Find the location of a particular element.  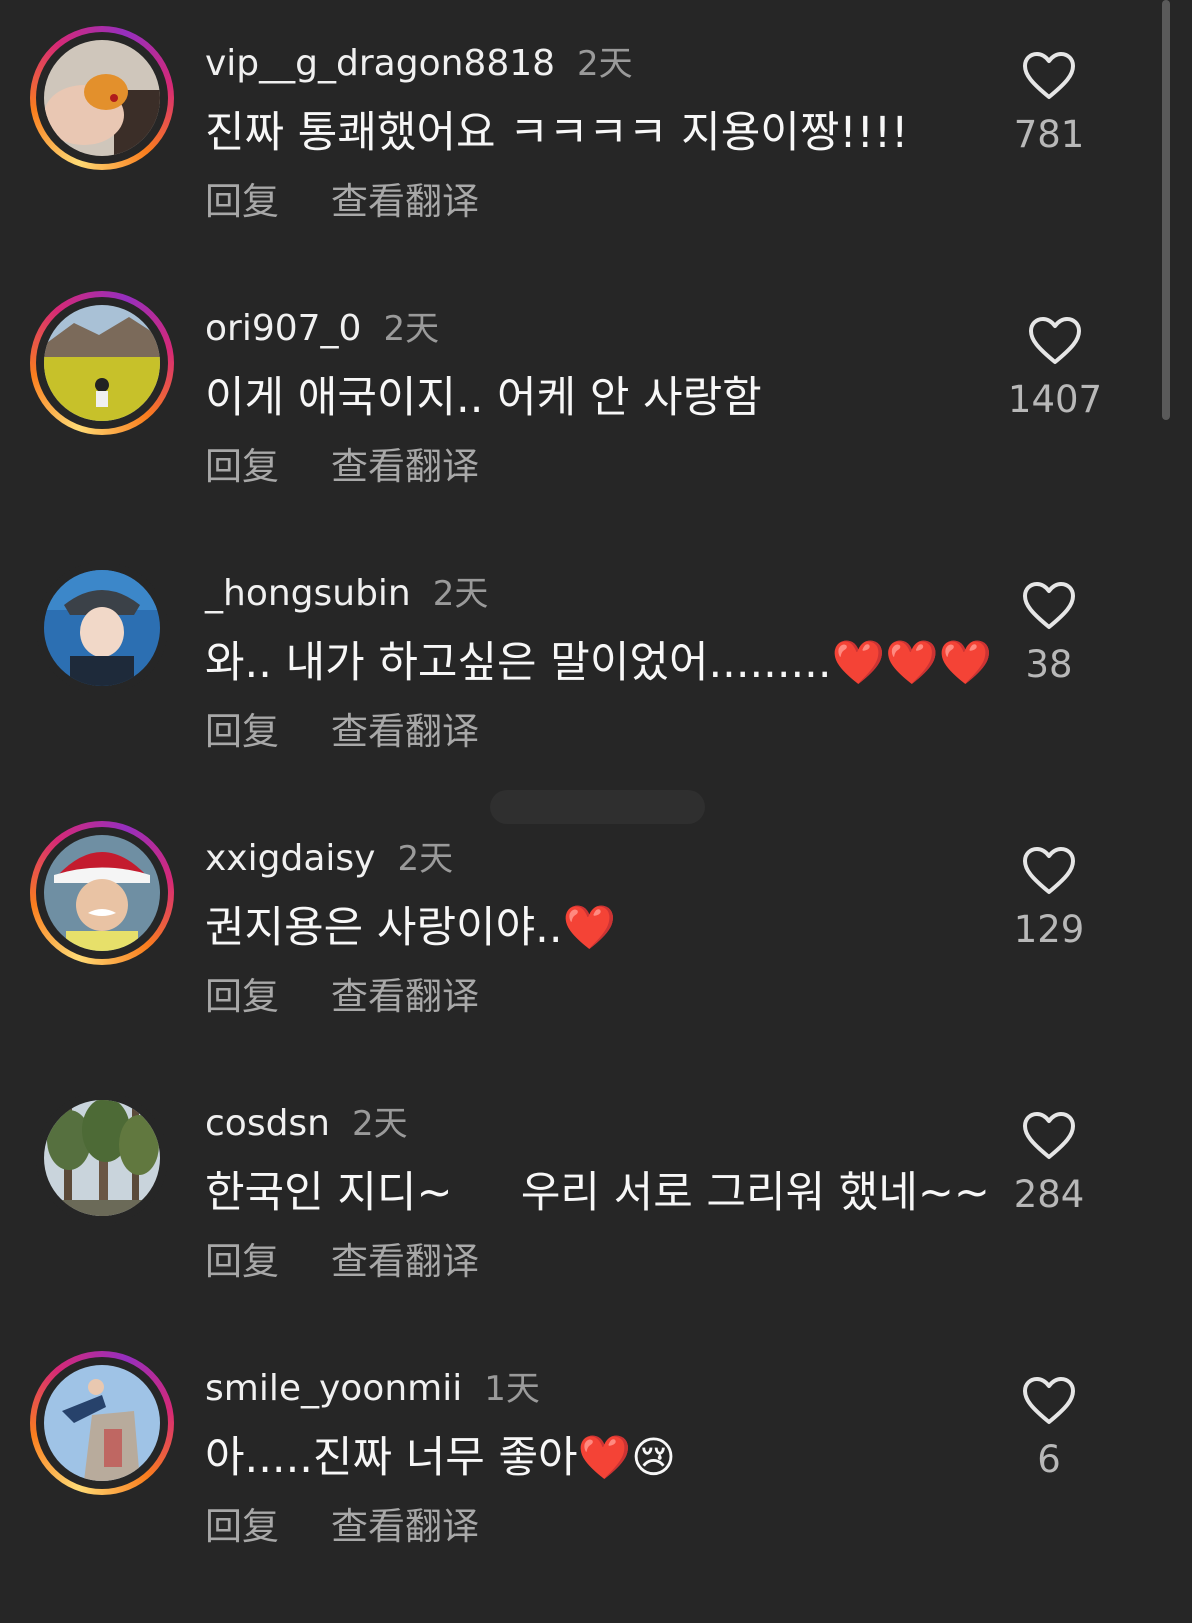

like-count: 781 is located at coordinates (1049, 134).